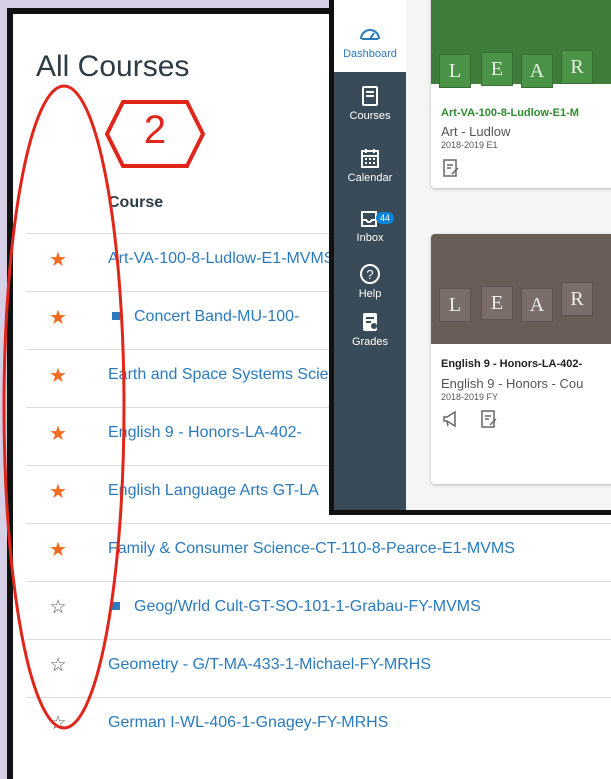 The image size is (611, 779). Describe the element at coordinates (370, 294) in the screenshot. I see `nav-help-label: Help` at that location.